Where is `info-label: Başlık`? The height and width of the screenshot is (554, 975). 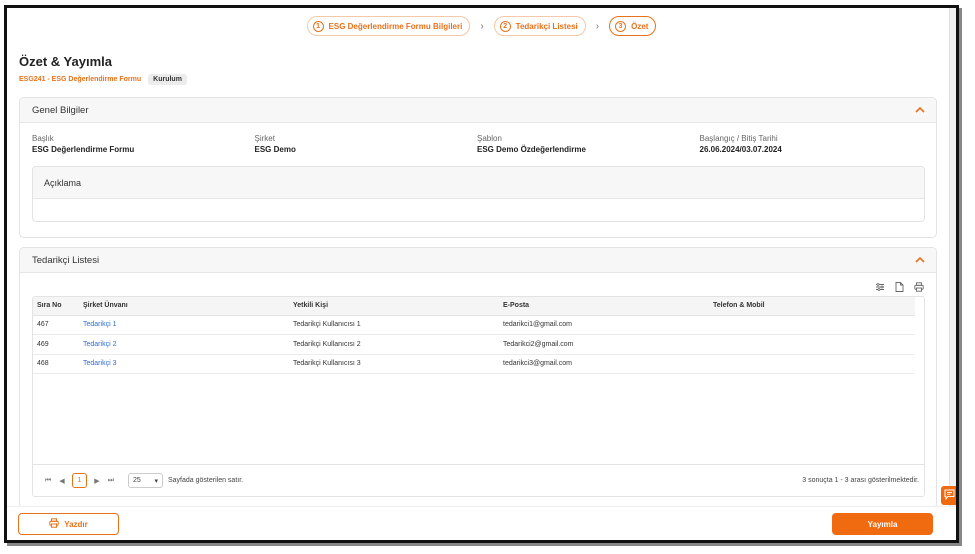
info-label: Başlık is located at coordinates (43, 138).